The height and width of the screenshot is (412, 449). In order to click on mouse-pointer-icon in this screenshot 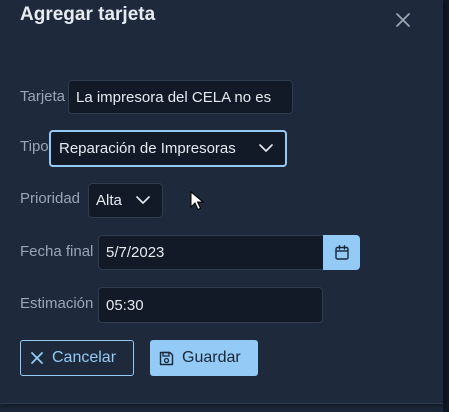, I will do `click(197, 201)`.